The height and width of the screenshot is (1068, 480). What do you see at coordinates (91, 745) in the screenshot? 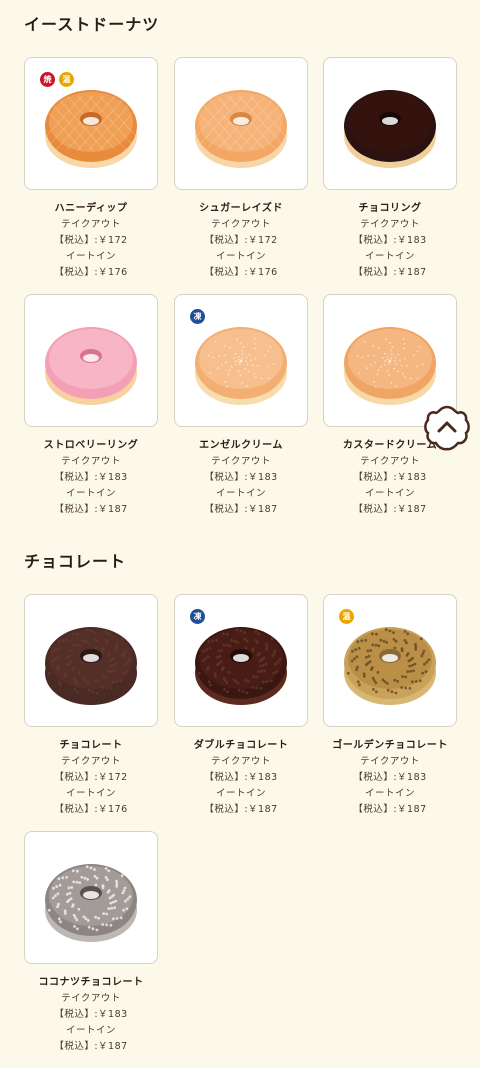
I see `product-name: チョコレート` at bounding box center [91, 745].